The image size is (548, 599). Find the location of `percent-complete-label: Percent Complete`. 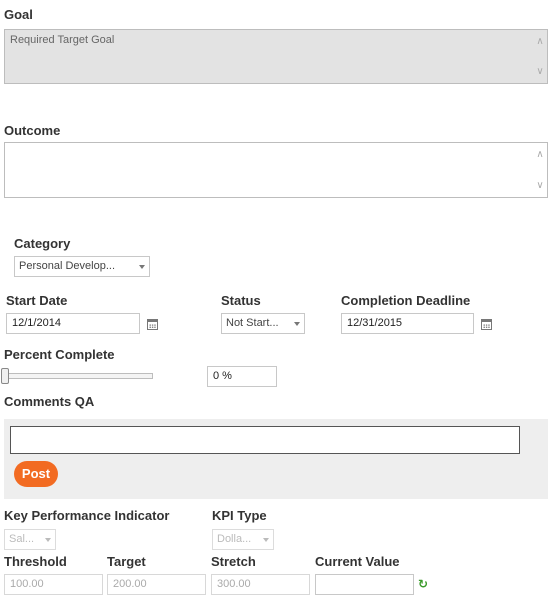

percent-complete-label: Percent Complete is located at coordinates (59, 354).